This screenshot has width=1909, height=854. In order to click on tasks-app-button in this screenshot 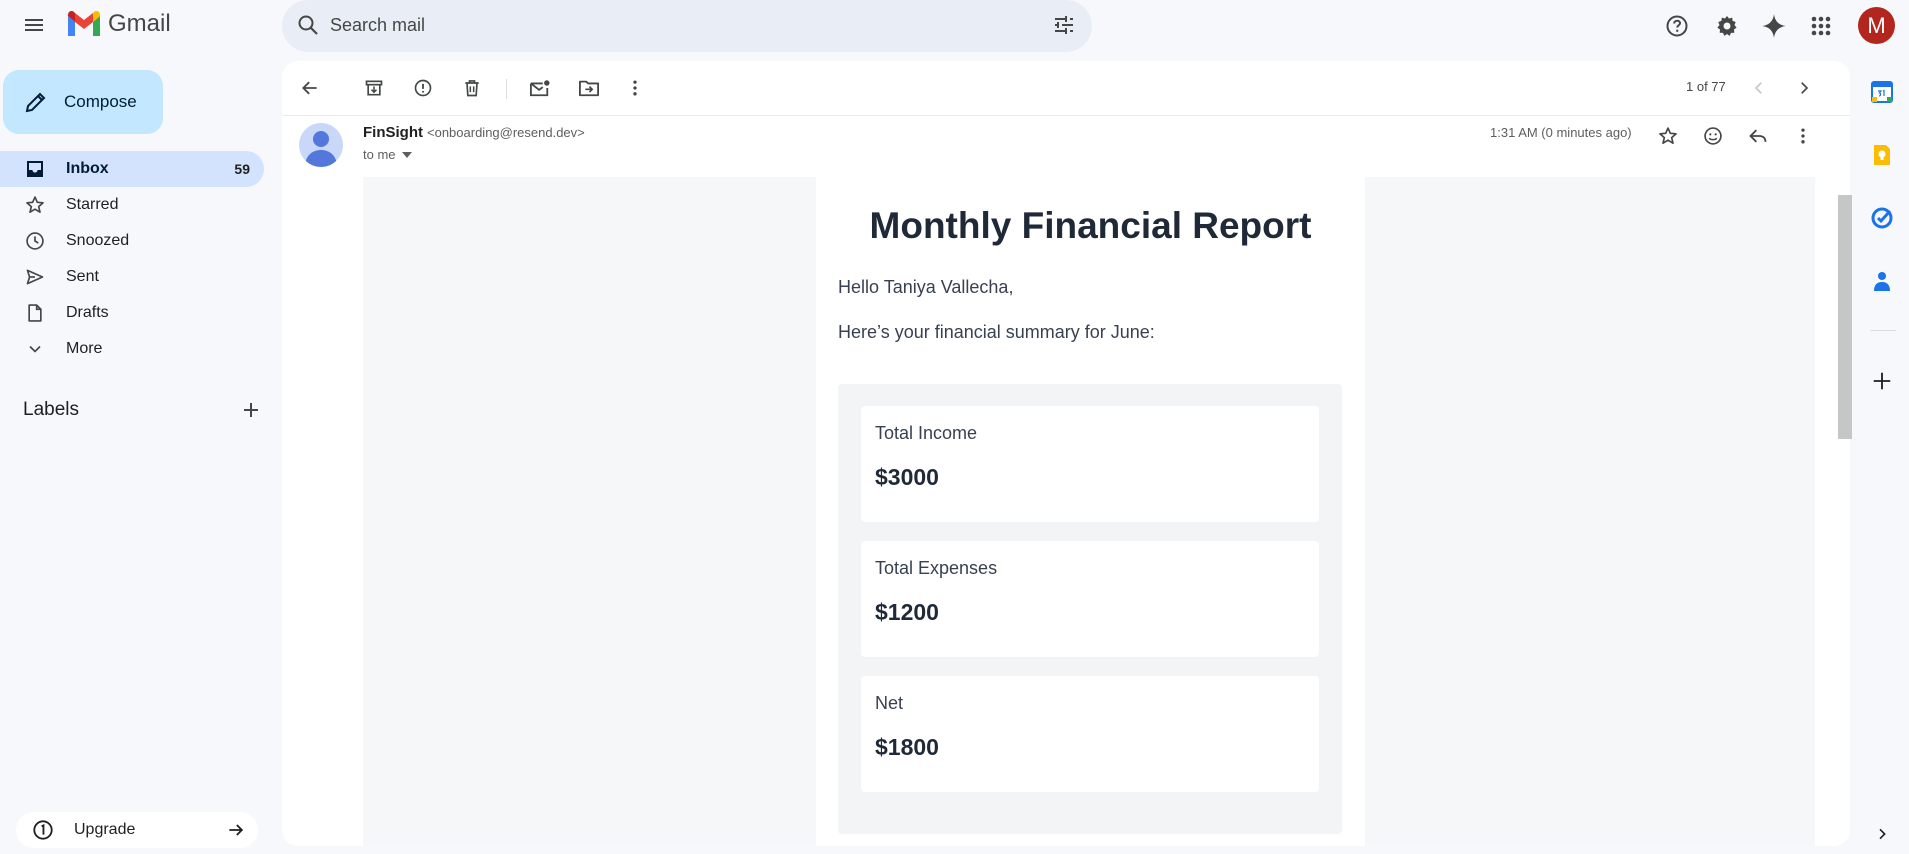, I will do `click(1882, 218)`.